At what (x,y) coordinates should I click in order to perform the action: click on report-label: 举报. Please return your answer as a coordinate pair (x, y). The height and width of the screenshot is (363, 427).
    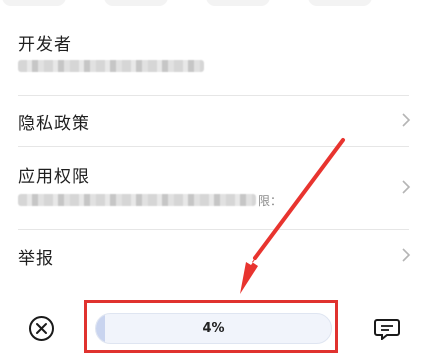
    Looking at the image, I should click on (36, 259).